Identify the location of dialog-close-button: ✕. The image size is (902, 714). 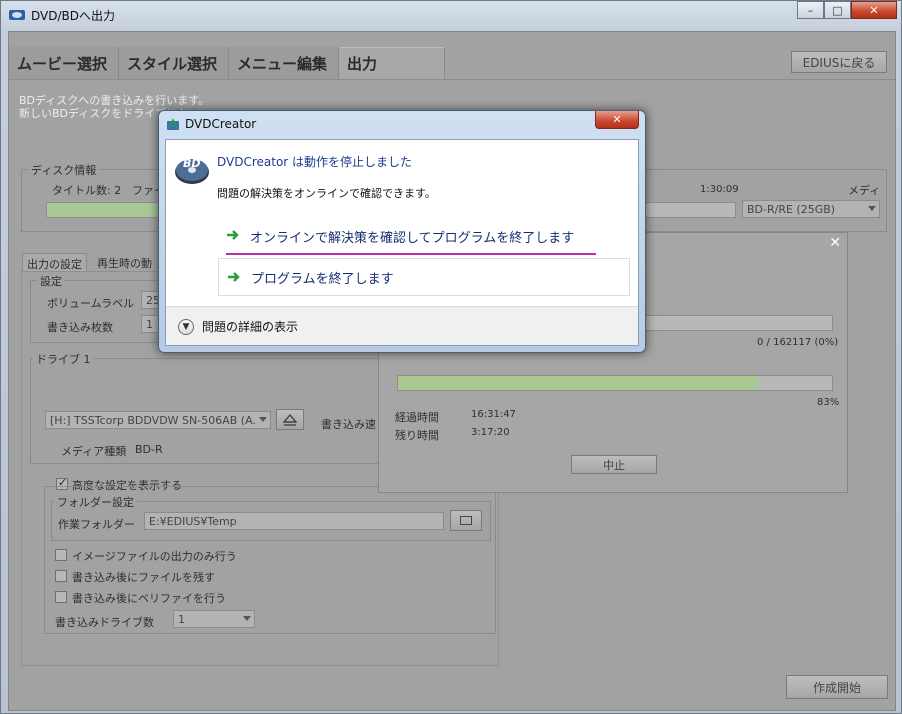
(617, 120).